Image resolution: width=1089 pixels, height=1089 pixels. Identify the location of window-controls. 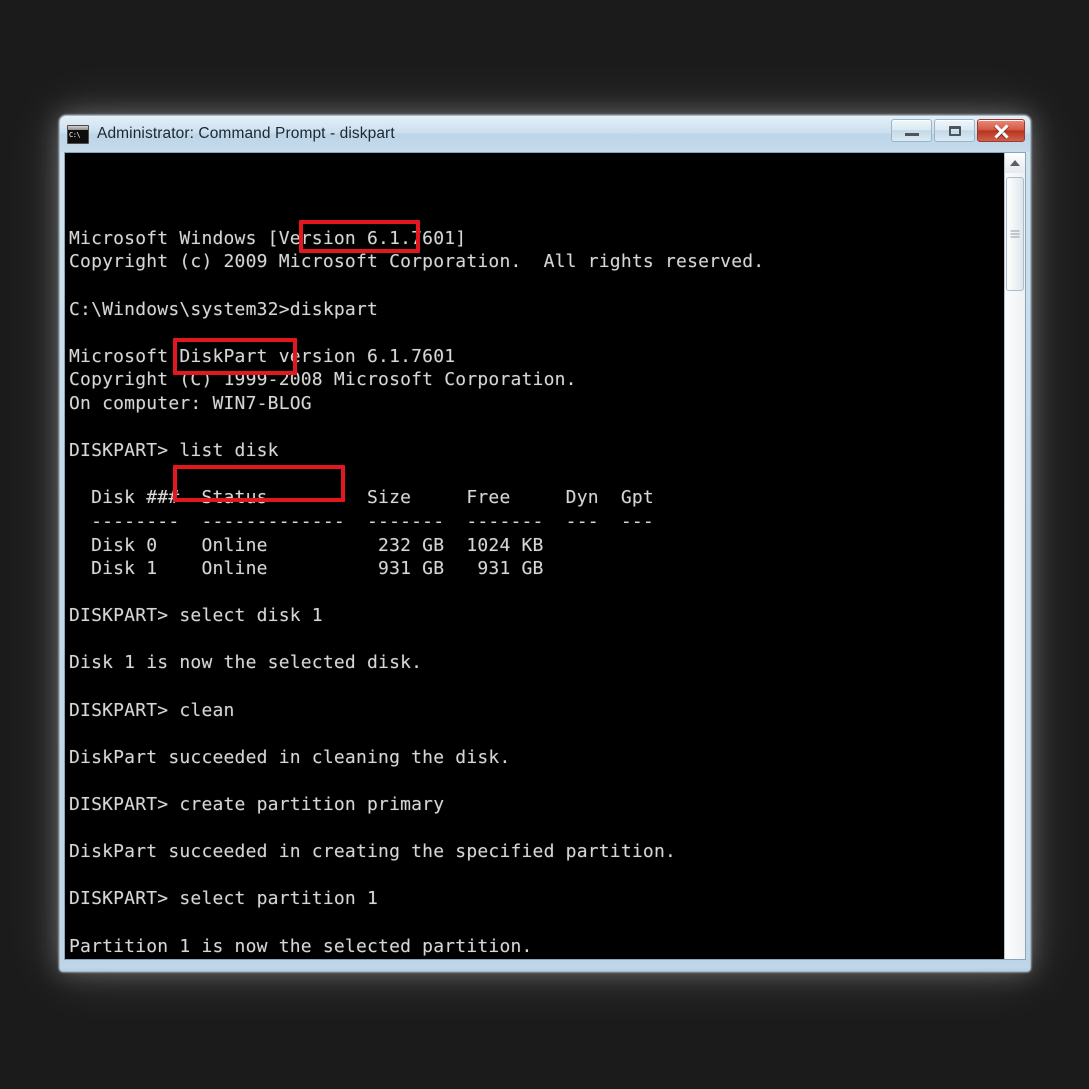
(958, 130).